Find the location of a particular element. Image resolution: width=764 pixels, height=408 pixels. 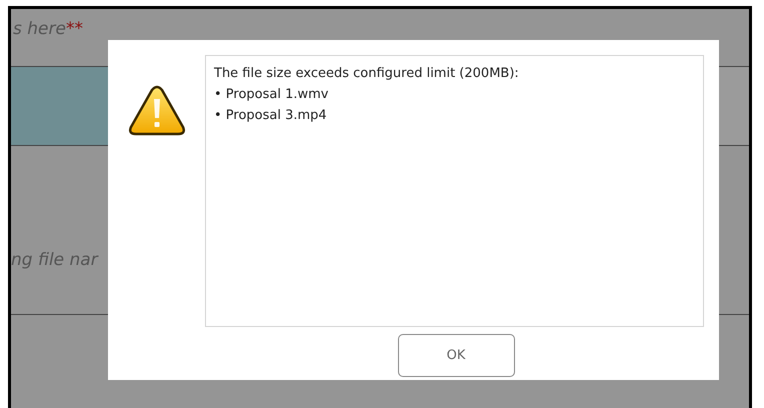

required-mark: ** is located at coordinates (74, 29).